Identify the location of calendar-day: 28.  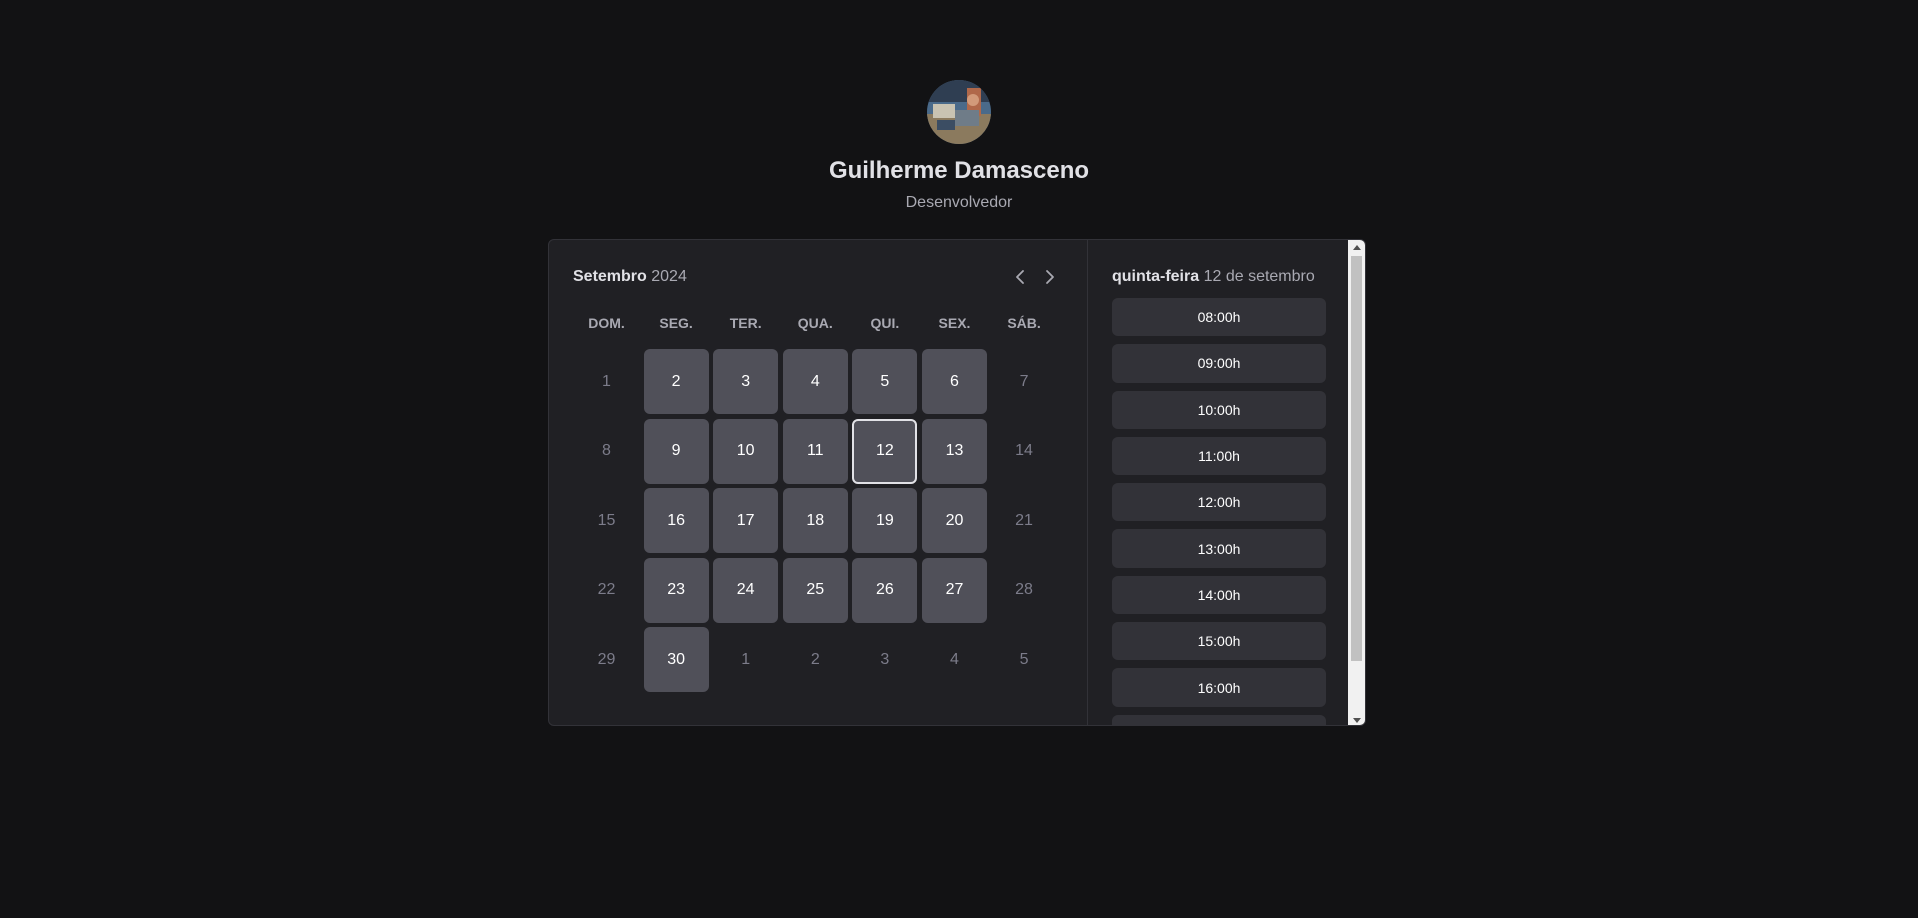
(1024, 590).